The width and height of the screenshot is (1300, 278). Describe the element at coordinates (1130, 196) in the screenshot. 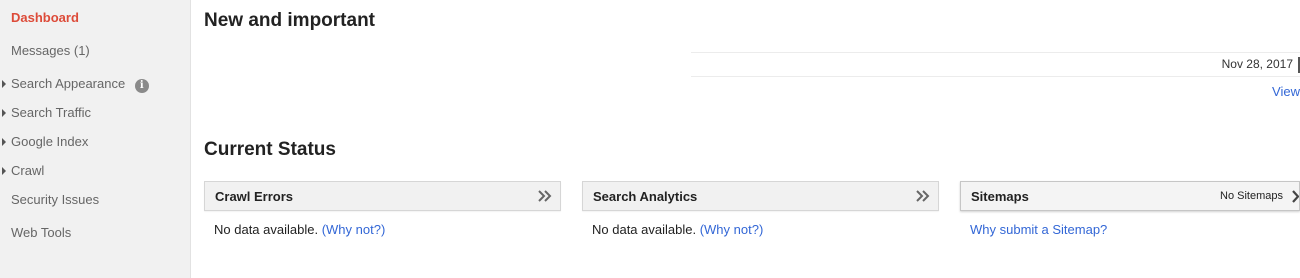

I see `sitemaps-card-header: Sitemaps No Sitemaps` at that location.